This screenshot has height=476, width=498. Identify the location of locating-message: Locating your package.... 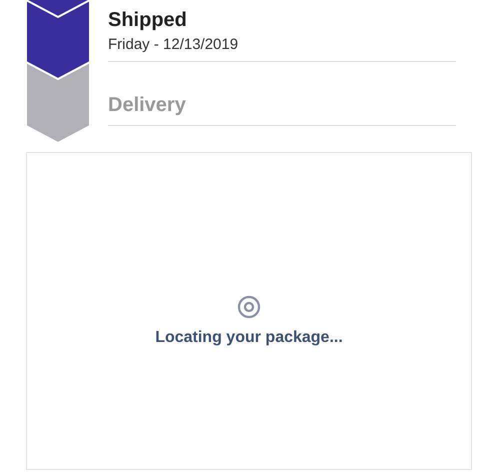
(249, 338).